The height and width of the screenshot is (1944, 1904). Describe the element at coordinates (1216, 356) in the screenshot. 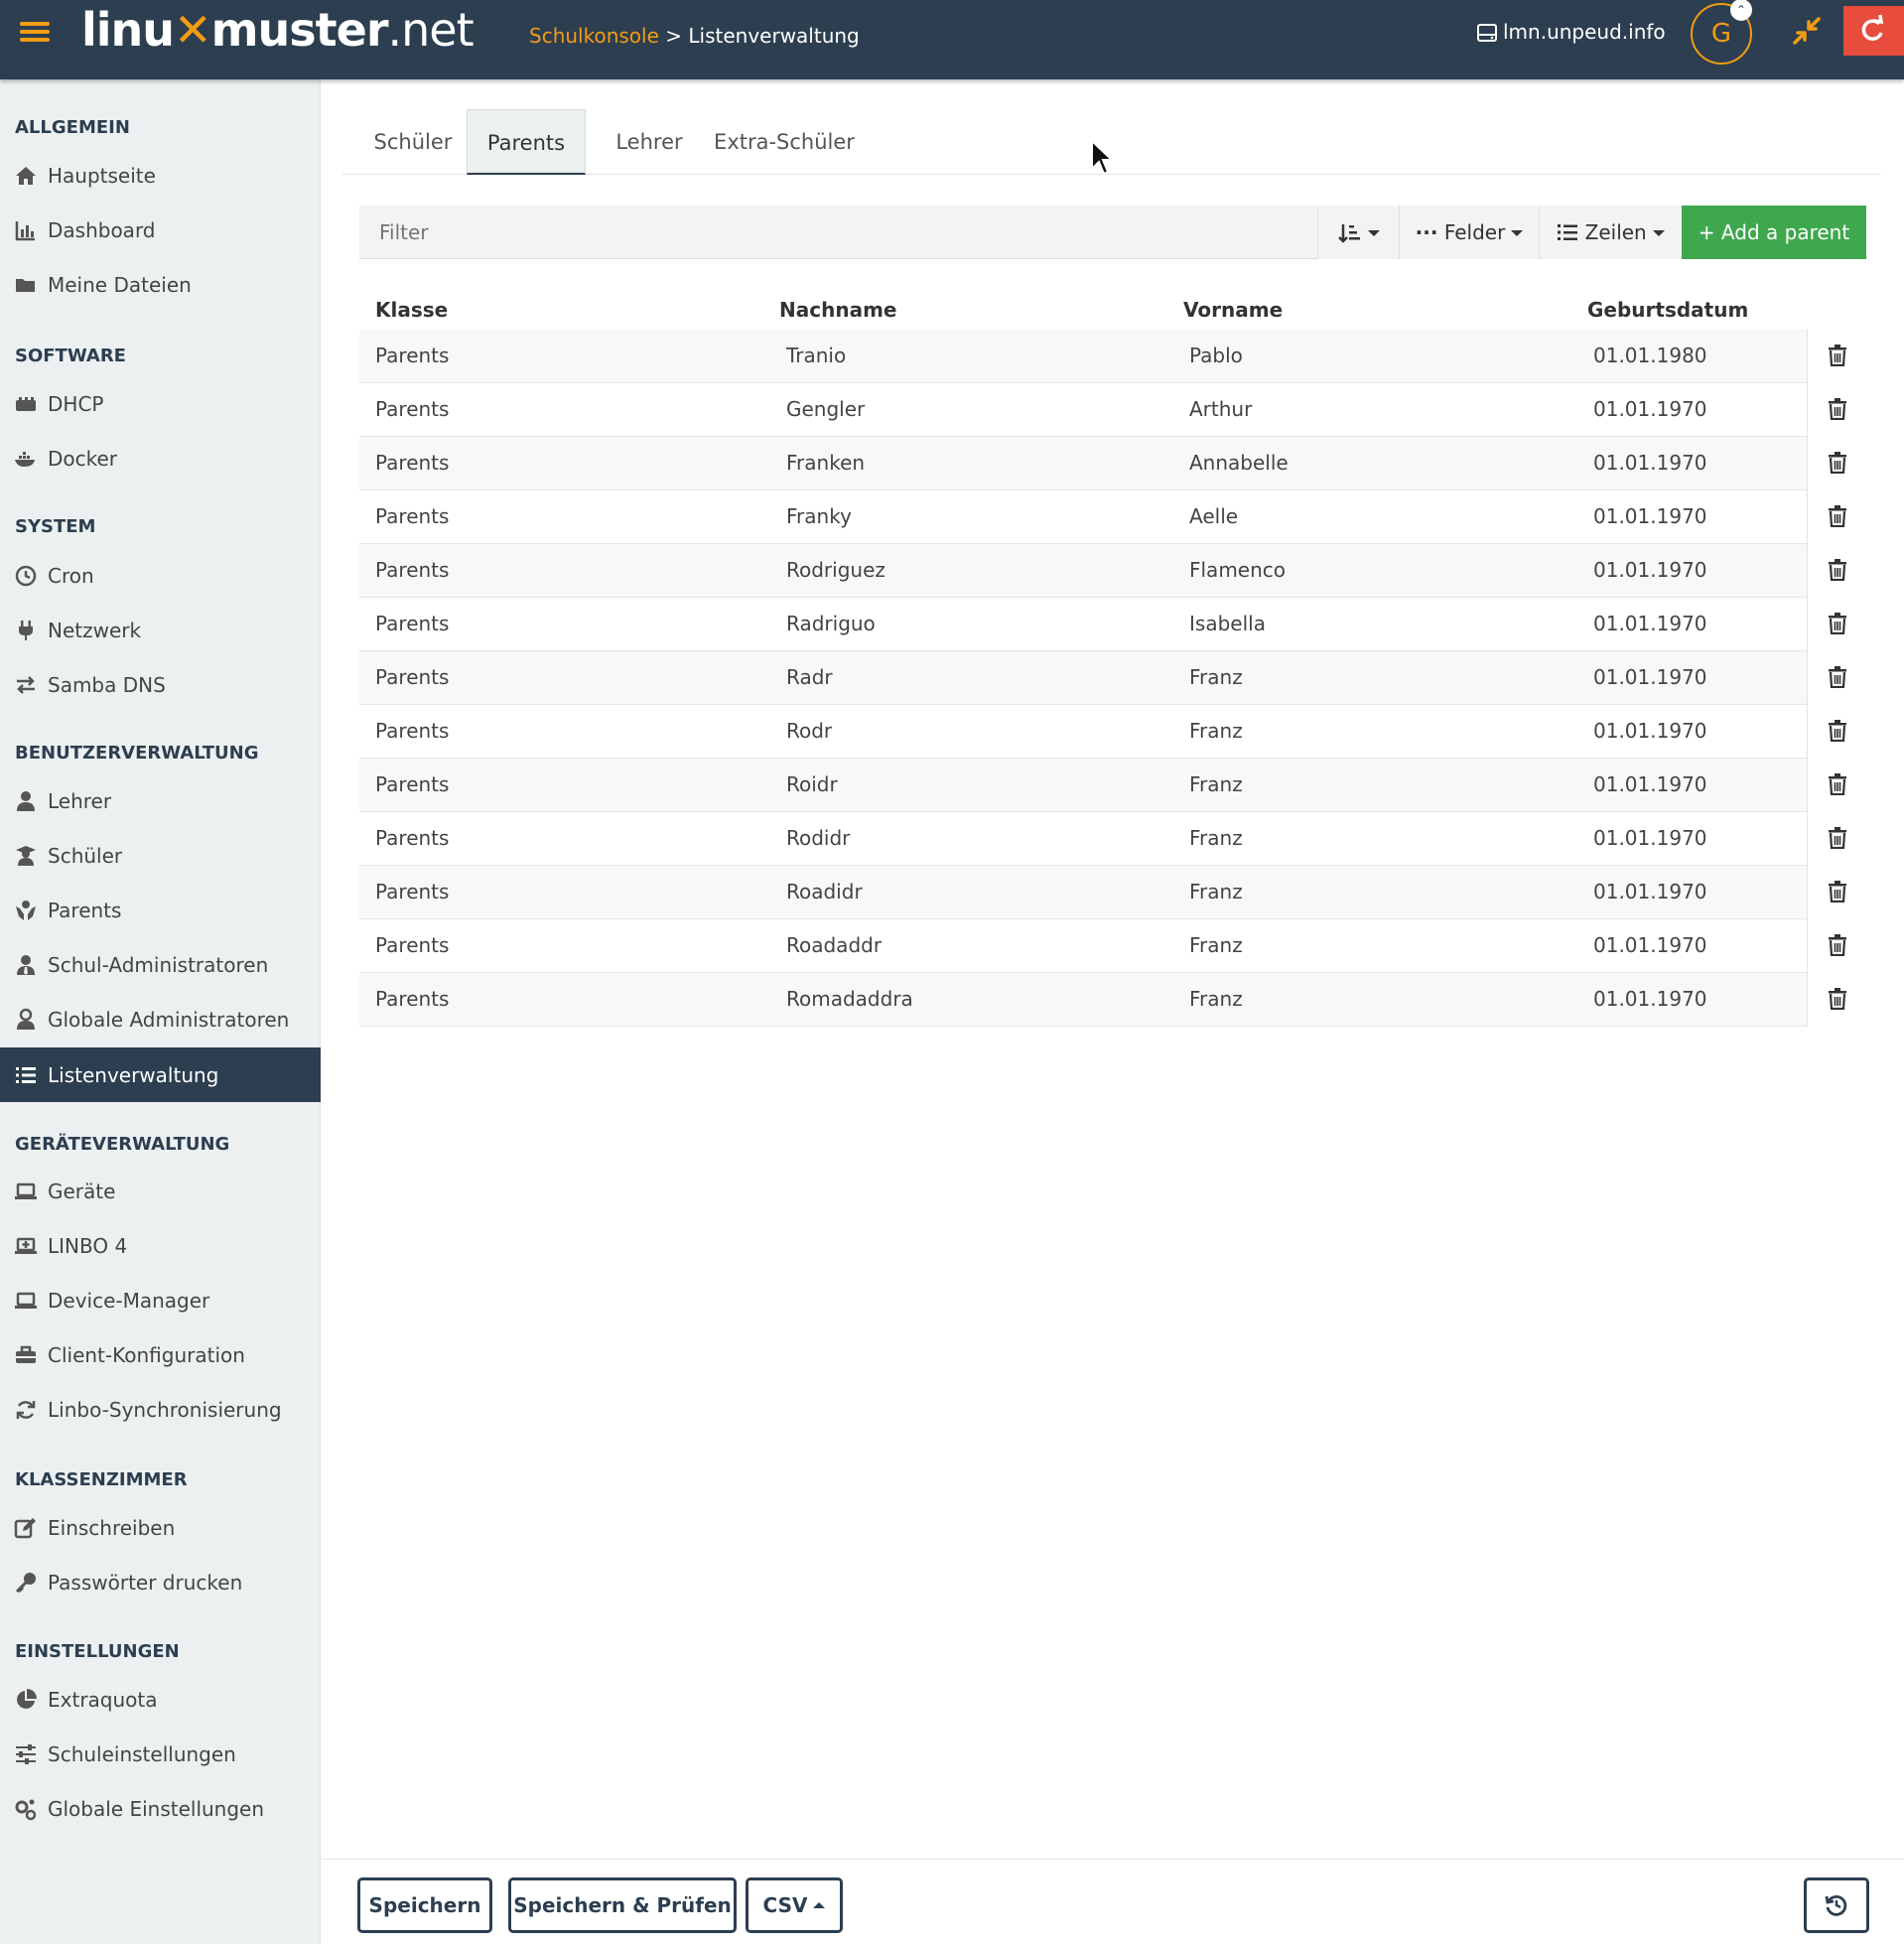

I see `table-cell-vorname: Pablo` at that location.